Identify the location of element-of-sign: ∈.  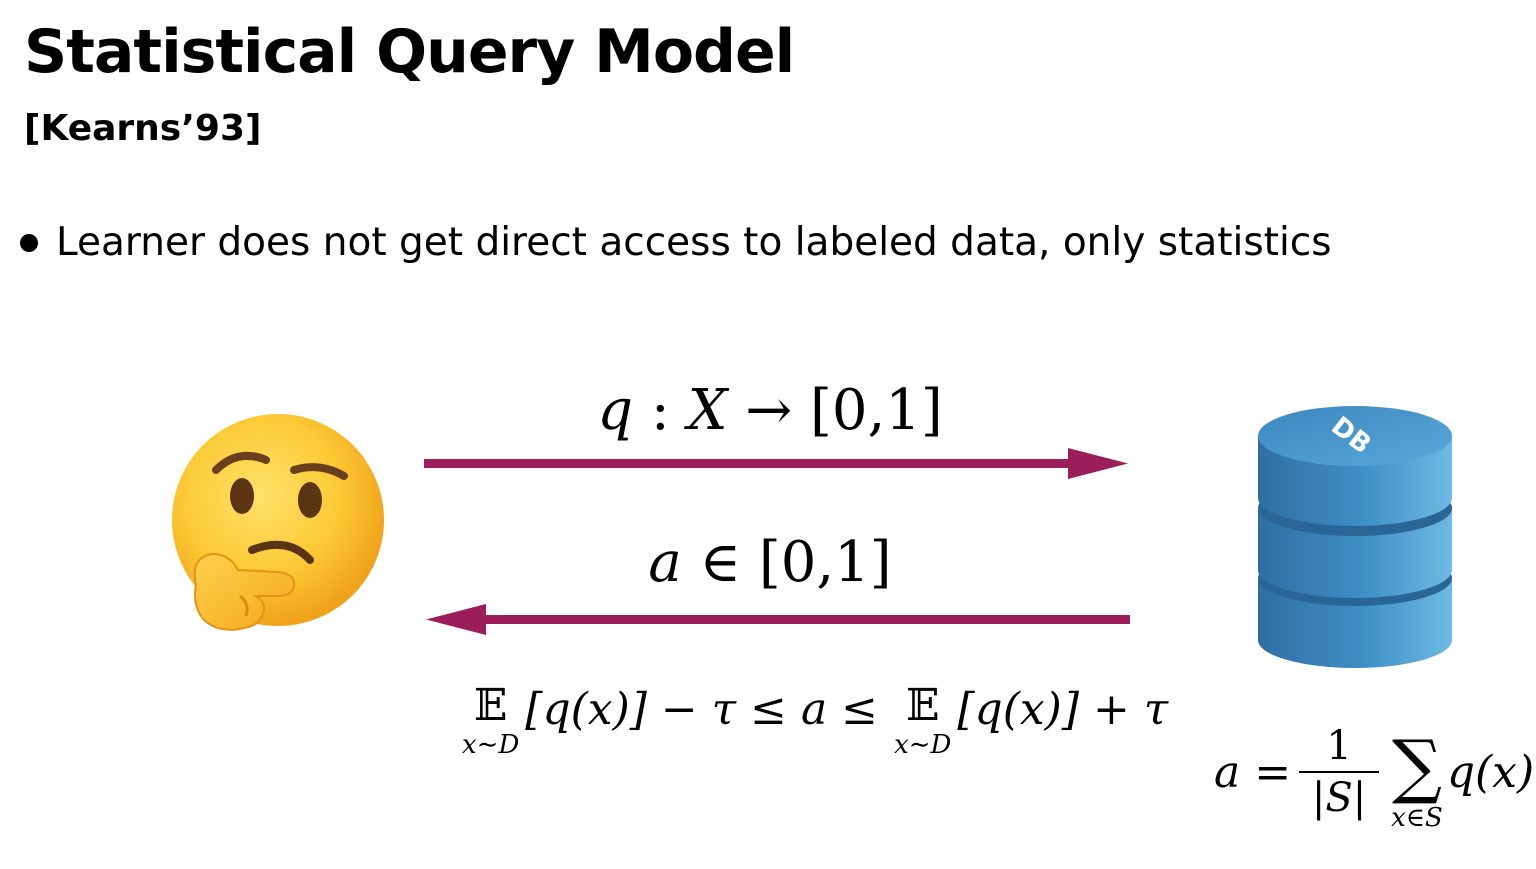
(720, 562).